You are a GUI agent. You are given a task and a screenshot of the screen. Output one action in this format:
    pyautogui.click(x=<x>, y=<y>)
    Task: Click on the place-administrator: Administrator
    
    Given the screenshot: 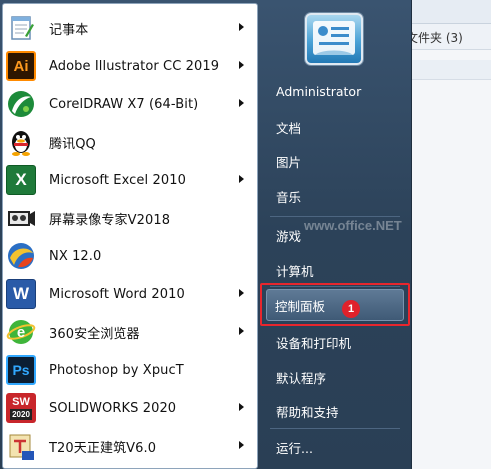 What is the action you would take?
    pyautogui.click(x=336, y=91)
    